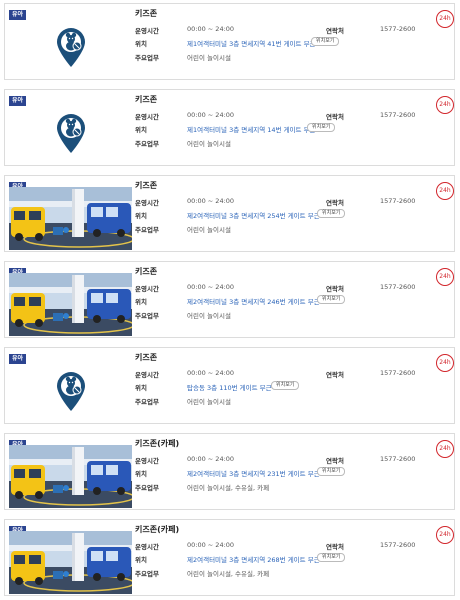  I want to click on location-value: 제2여객터미널 3층 면세지역 246번 게이트 부근, so click(253, 301).